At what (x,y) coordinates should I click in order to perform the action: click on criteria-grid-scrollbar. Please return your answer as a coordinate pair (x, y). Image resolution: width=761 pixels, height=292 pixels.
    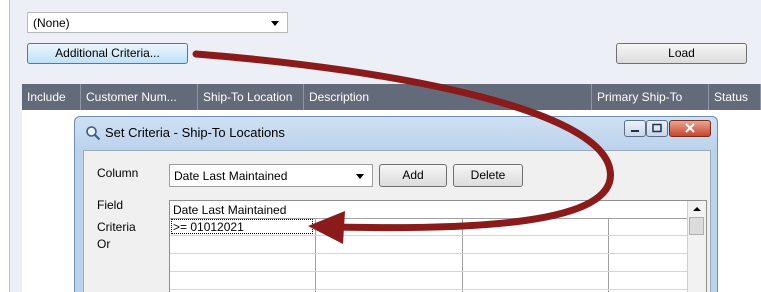
    Looking at the image, I should click on (696, 246).